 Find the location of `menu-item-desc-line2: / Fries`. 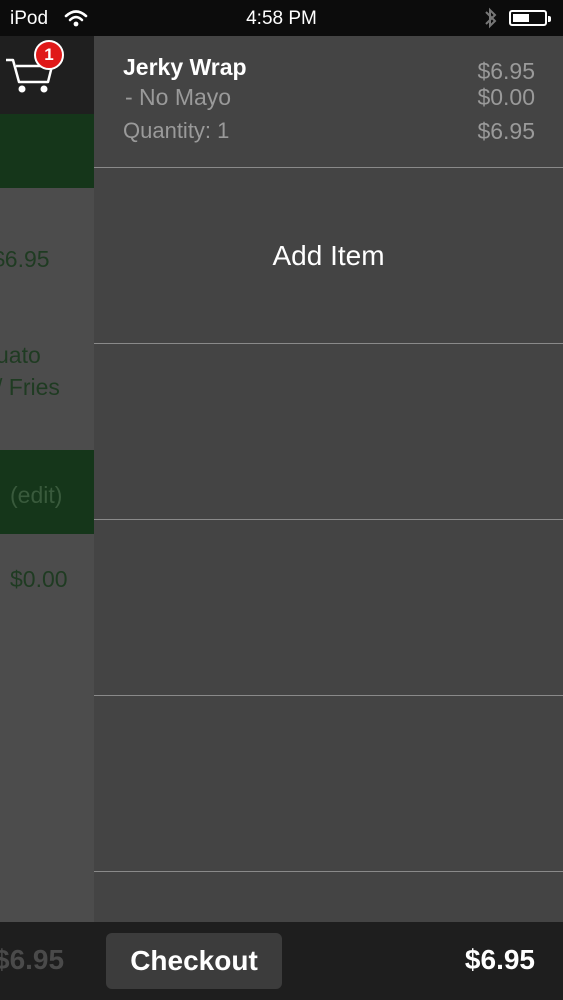

menu-item-desc-line2: / Fries is located at coordinates (30, 387).